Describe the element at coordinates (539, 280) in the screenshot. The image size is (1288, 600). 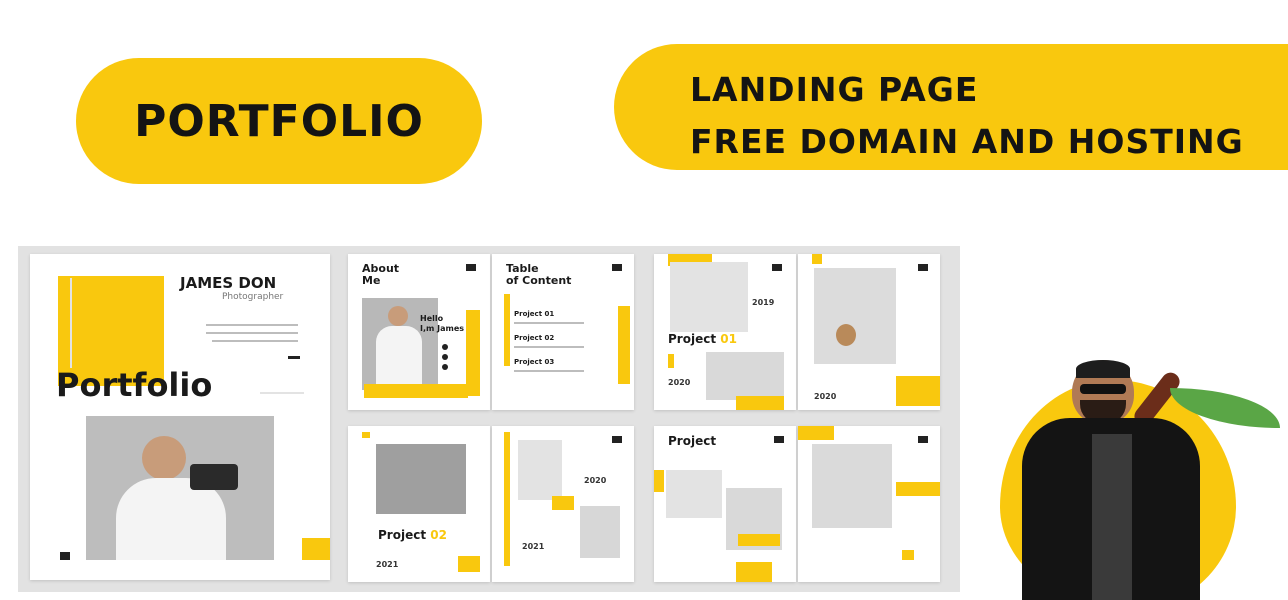
I see `toc-heading-line2: of Content` at that location.